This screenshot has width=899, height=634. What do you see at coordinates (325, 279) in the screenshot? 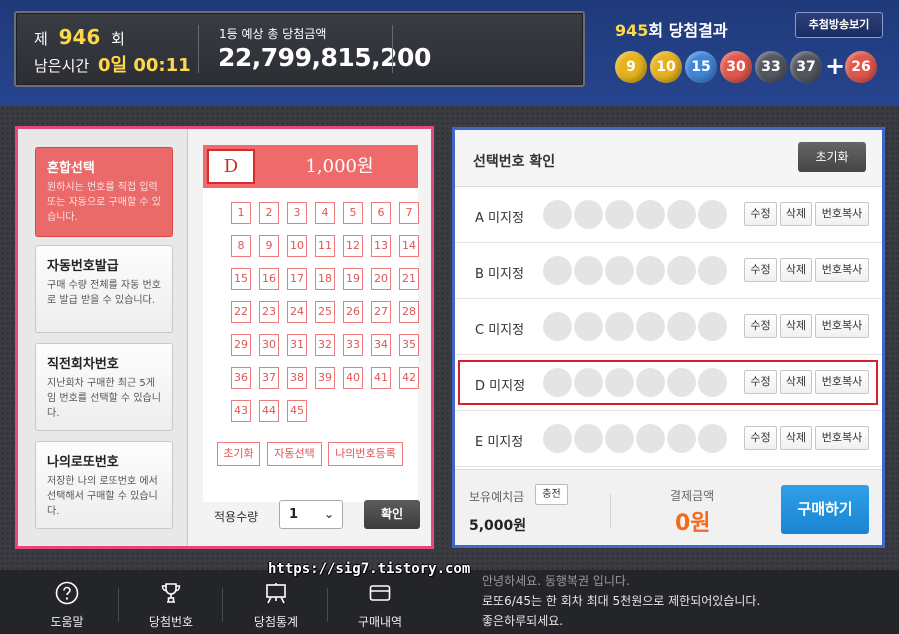
I see `number-18: 18` at bounding box center [325, 279].